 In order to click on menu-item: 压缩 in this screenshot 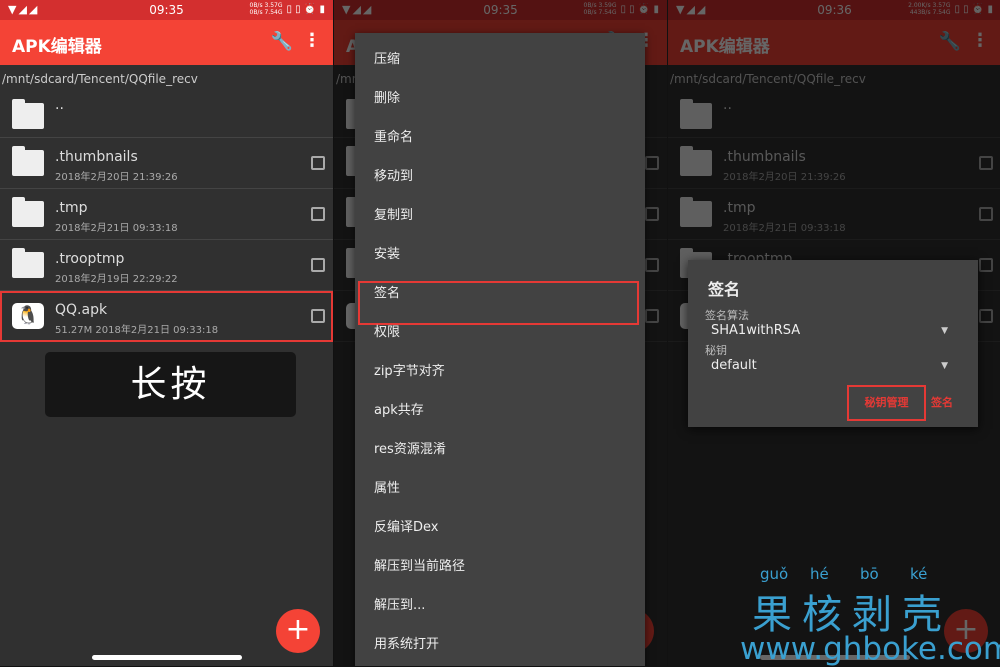, I will do `click(500, 52)`.